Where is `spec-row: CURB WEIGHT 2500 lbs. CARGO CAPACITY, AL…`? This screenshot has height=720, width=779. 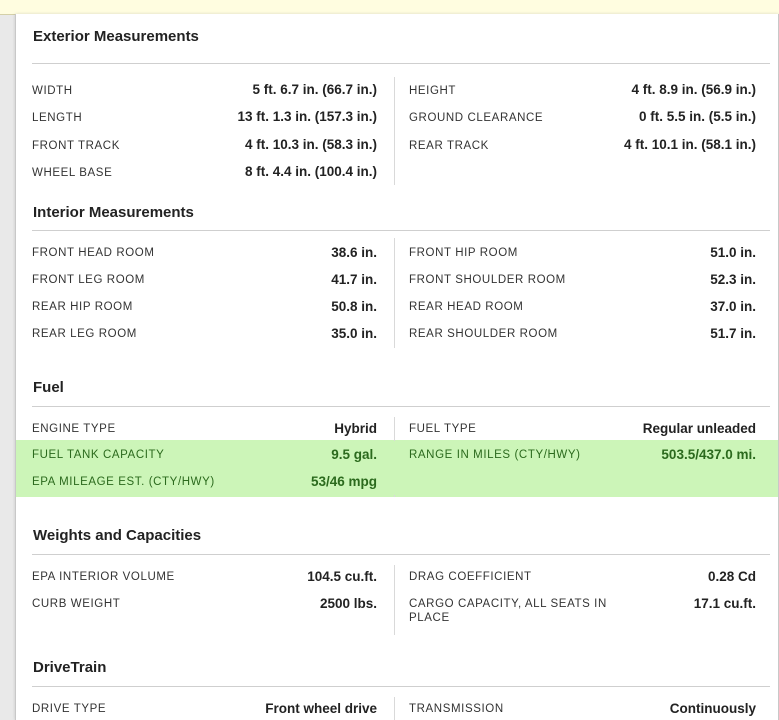 spec-row: CURB WEIGHT 2500 lbs. CARGO CAPACITY, AL… is located at coordinates (397, 610).